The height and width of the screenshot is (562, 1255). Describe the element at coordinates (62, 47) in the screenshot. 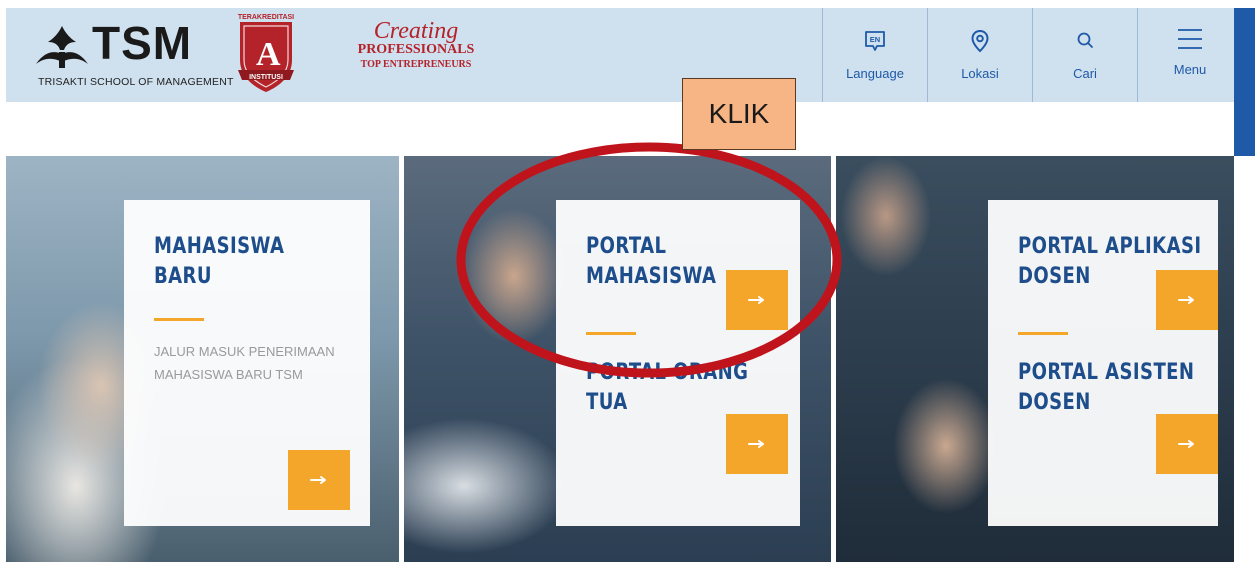

I see `tsm-emblem-icon` at that location.